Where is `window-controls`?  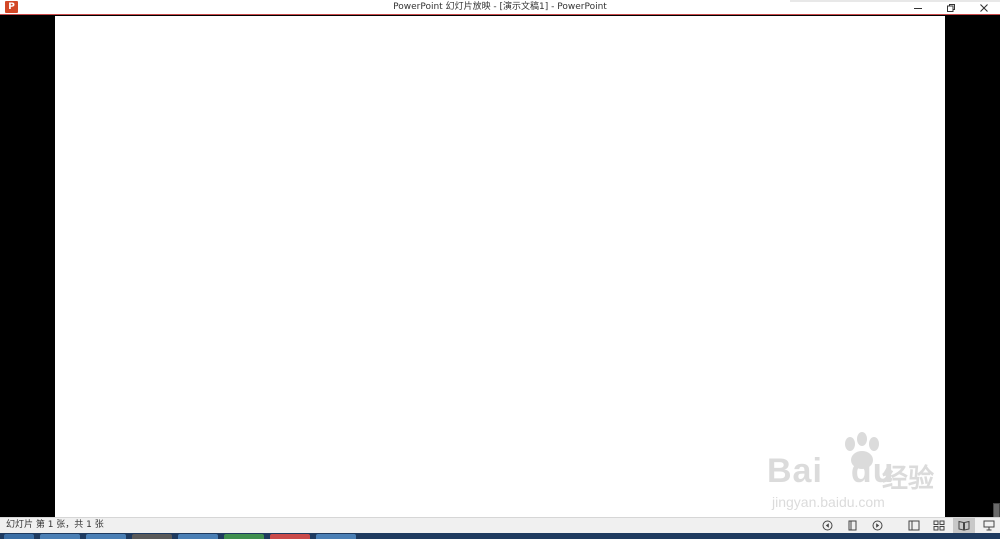
window-controls is located at coordinates (950, 7).